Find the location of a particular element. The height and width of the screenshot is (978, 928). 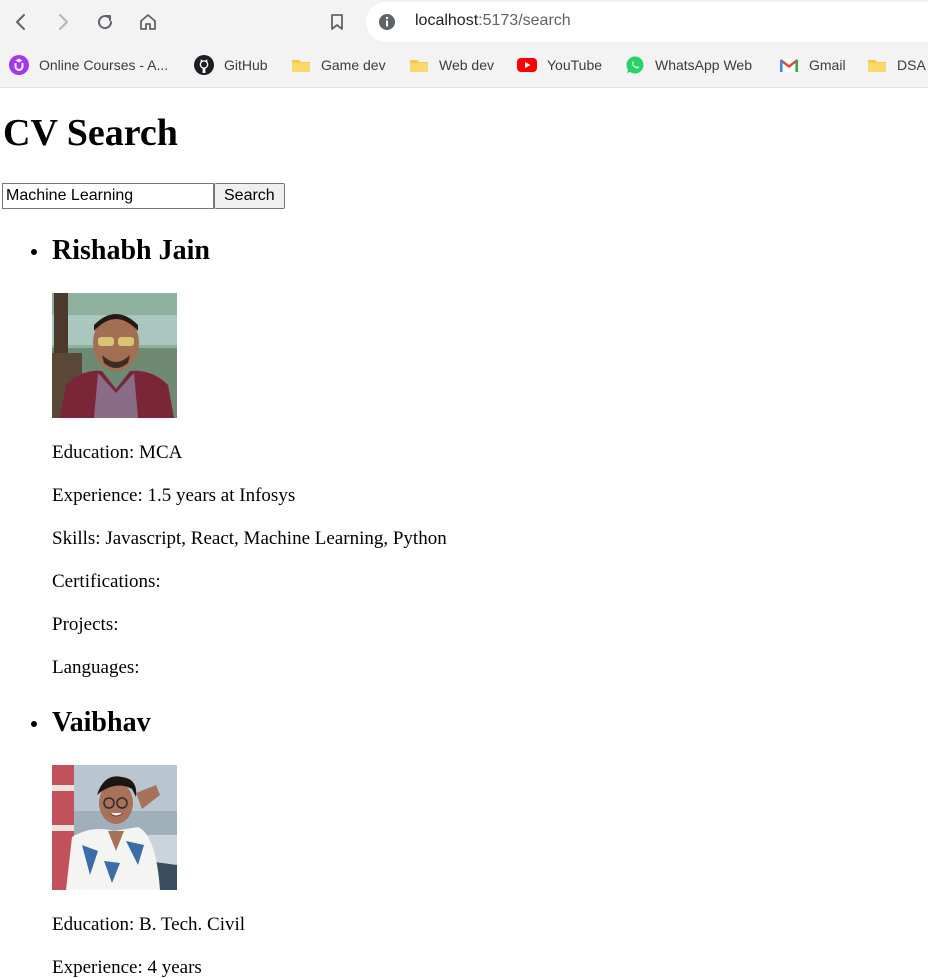

forward-button is located at coordinates (63, 22).